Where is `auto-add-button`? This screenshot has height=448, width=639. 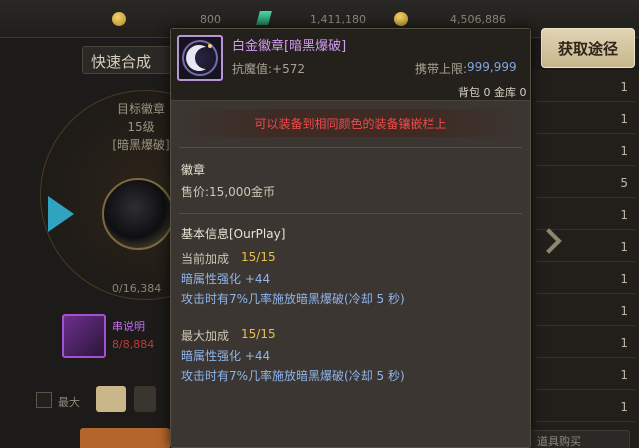
auto-add-button is located at coordinates (125, 438).